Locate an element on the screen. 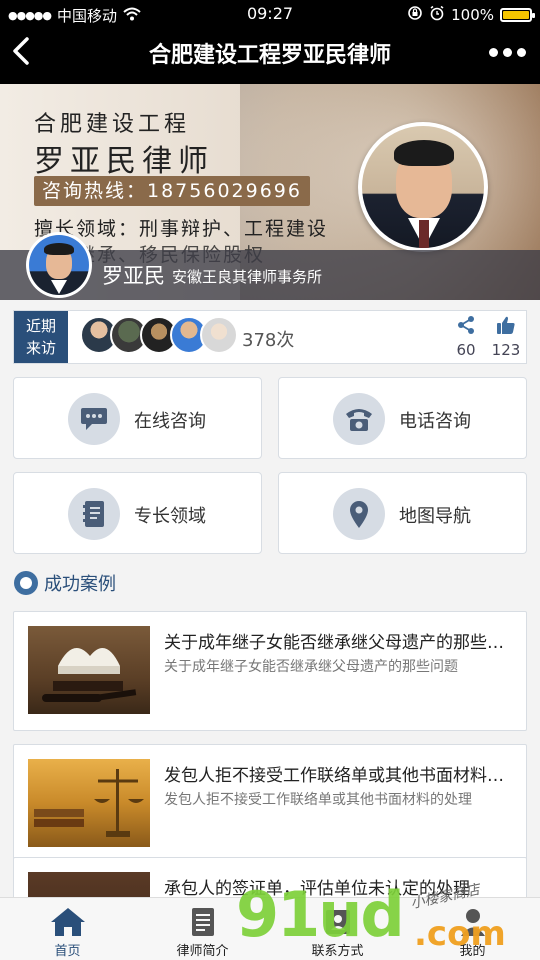 This screenshot has height=960, width=540. success-cases-header: 成功案例 is located at coordinates (65, 583).